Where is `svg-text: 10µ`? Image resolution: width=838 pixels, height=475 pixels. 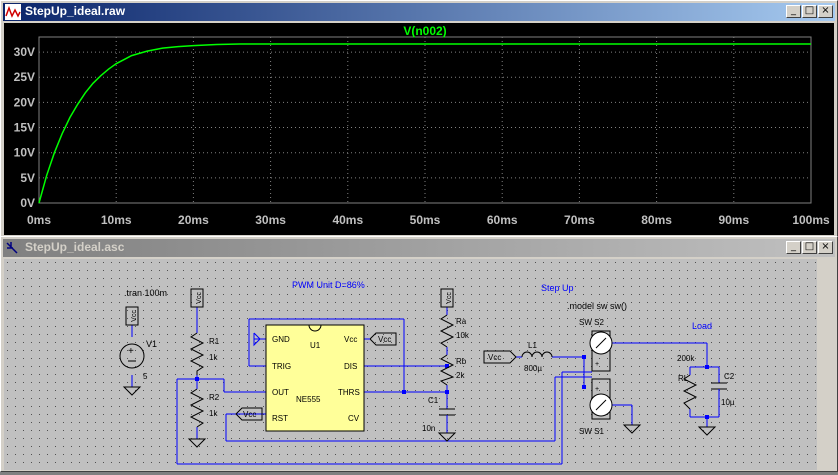
svg-text: 10µ is located at coordinates (728, 402).